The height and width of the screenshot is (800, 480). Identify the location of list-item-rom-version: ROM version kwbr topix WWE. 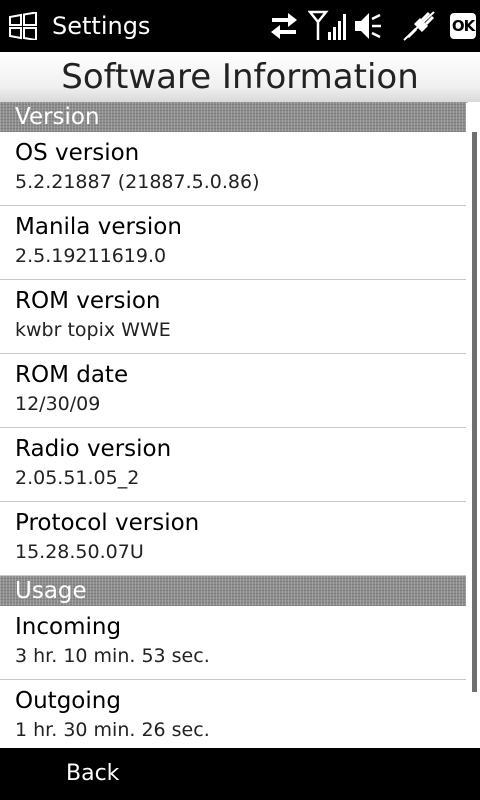
(233, 317).